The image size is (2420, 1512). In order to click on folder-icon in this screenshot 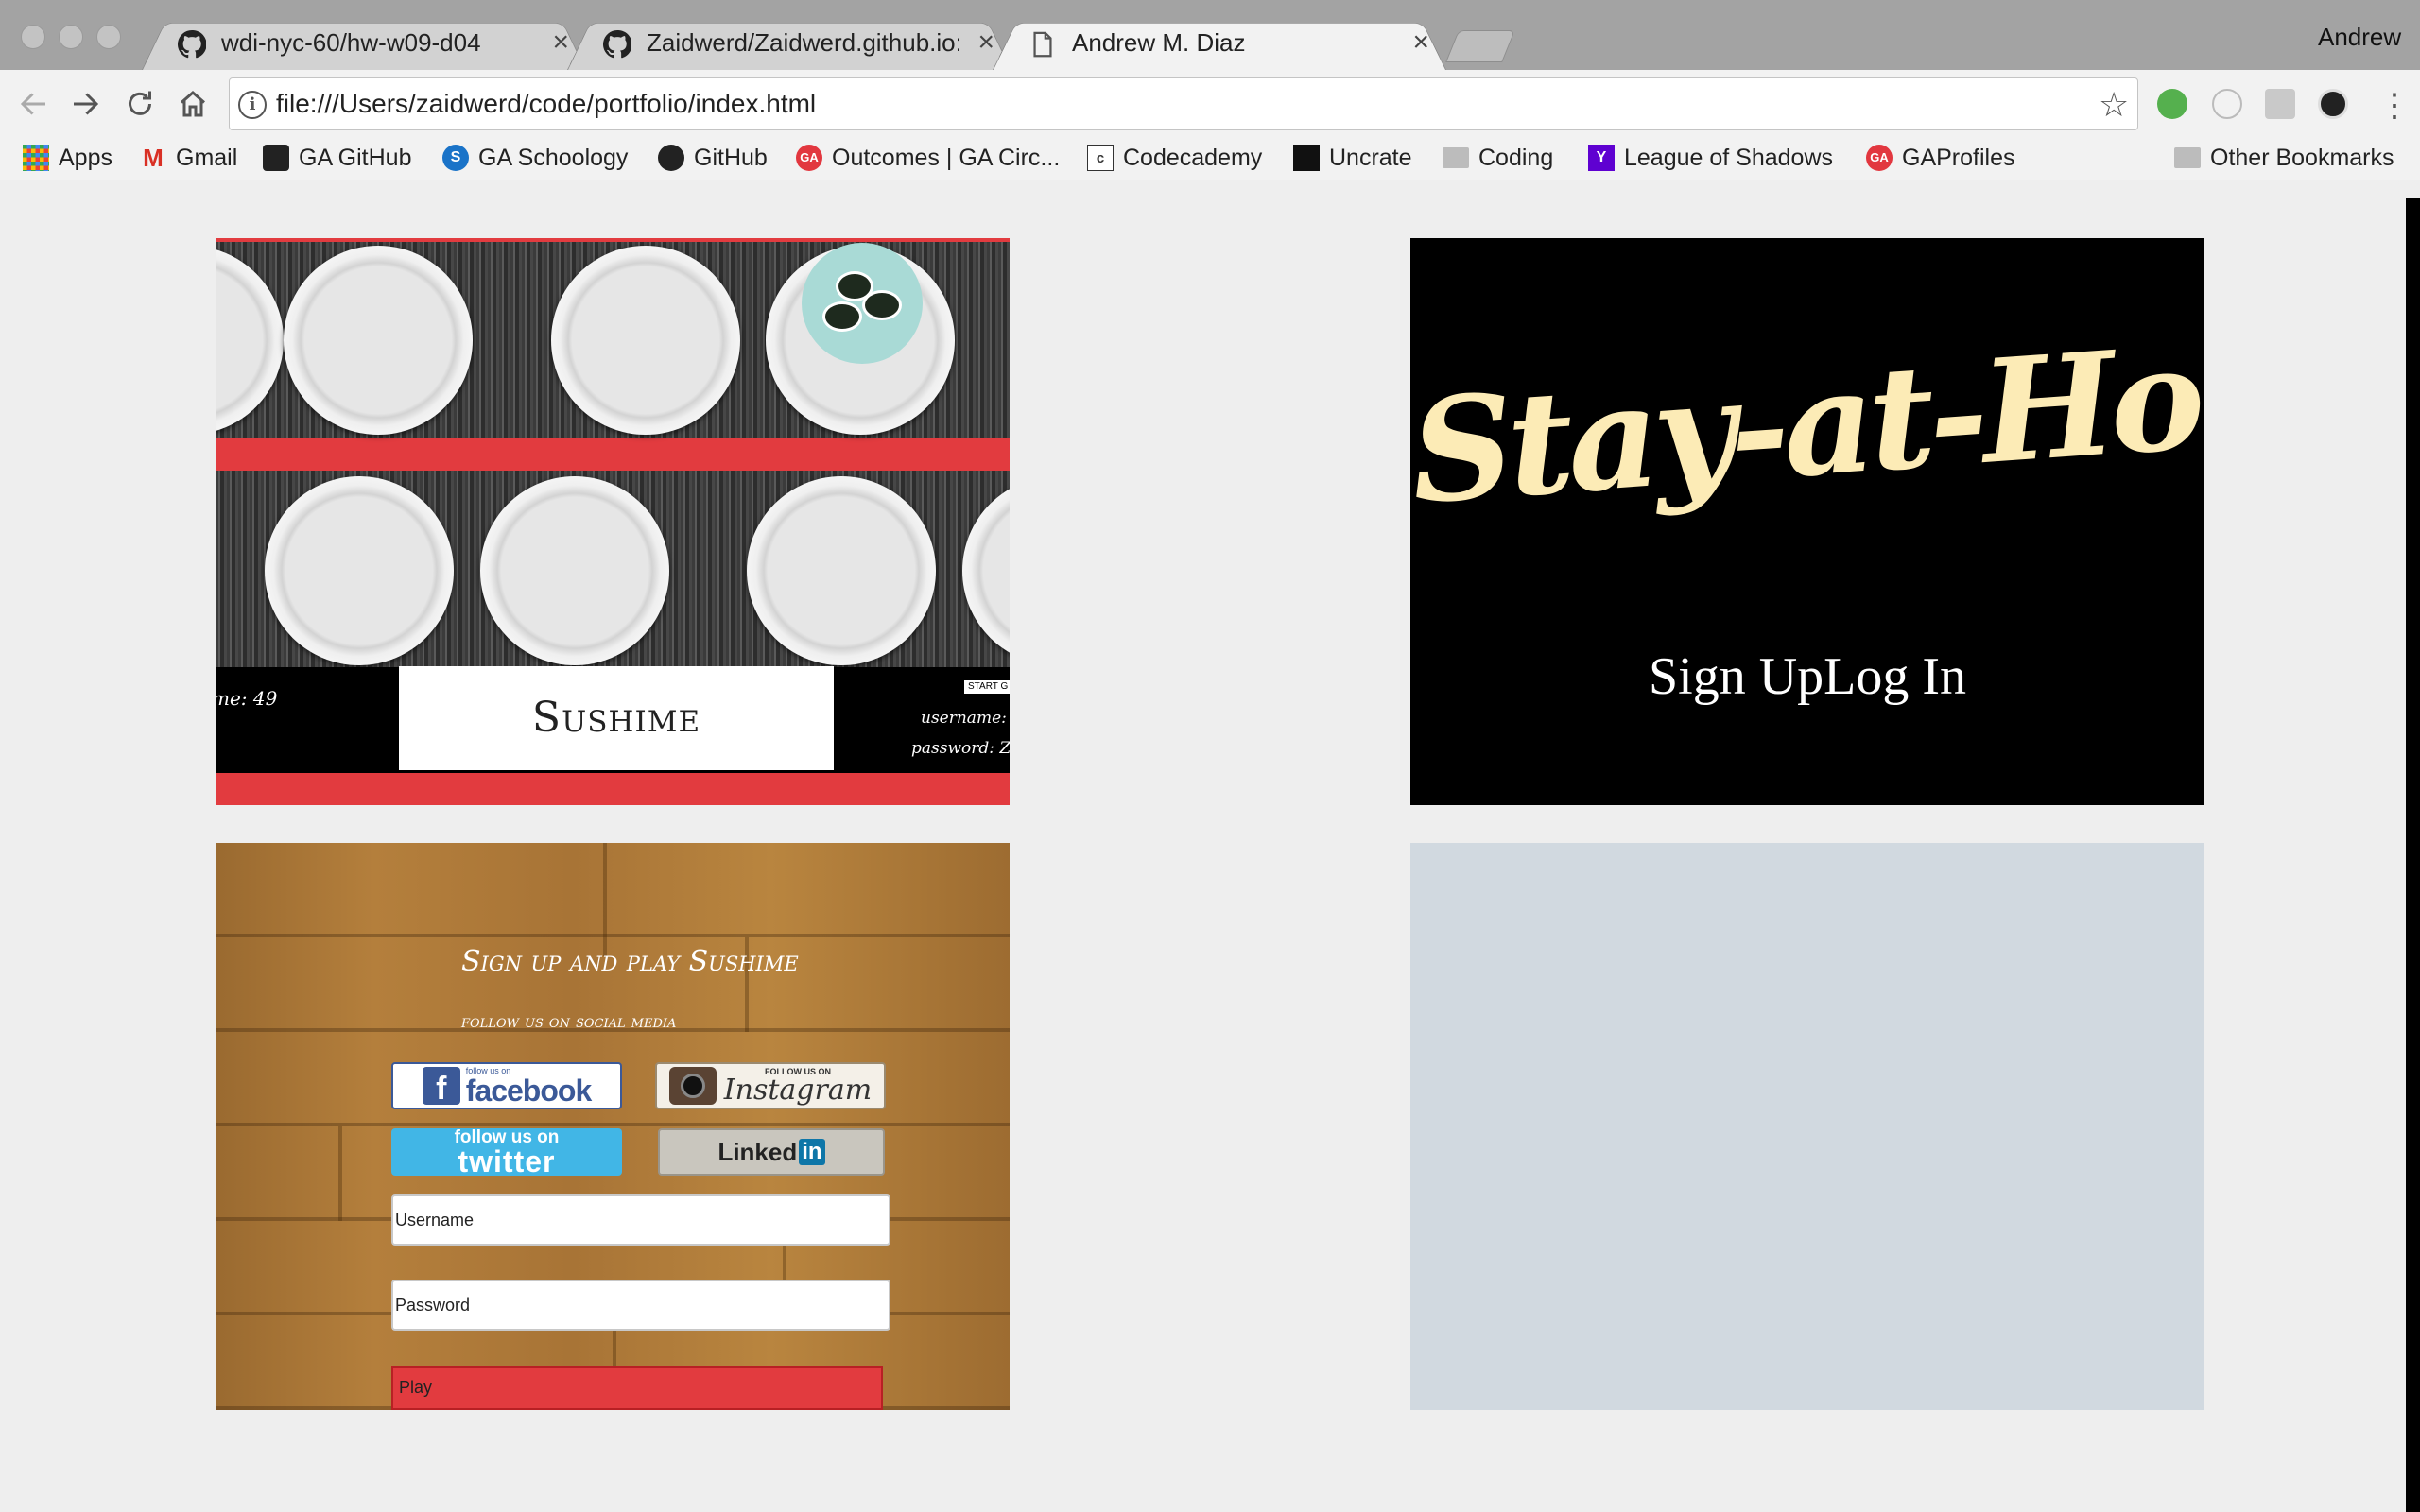, I will do `click(1456, 157)`.